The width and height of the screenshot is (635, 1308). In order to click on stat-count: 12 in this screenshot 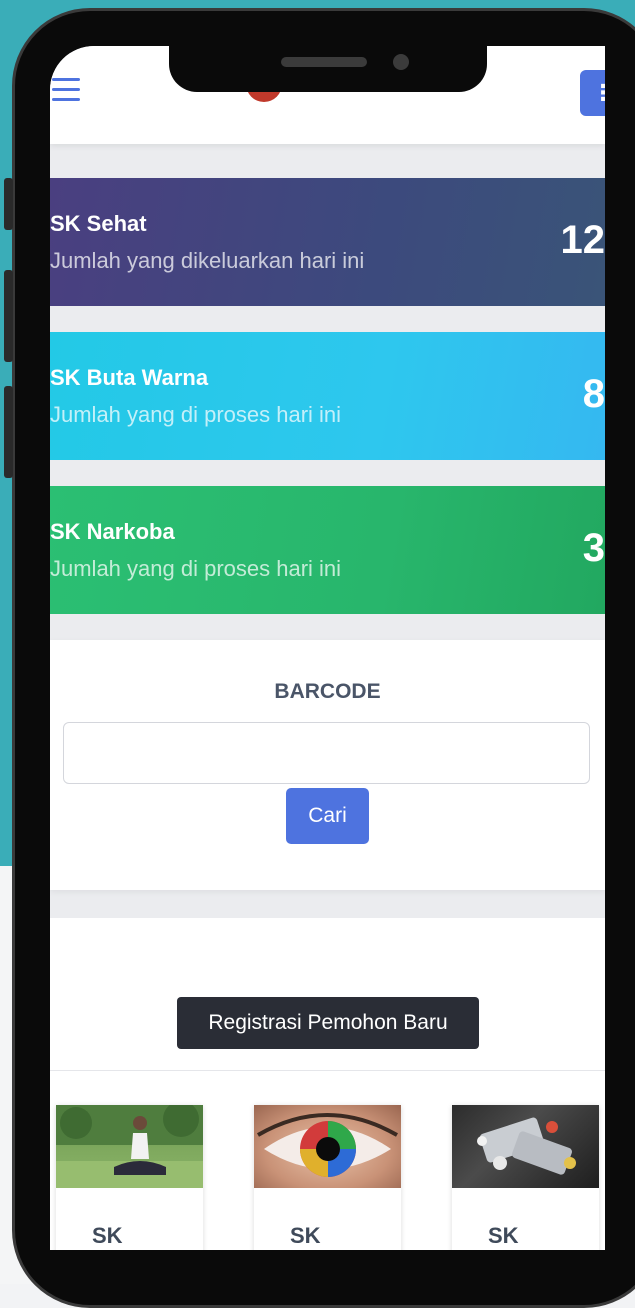, I will do `click(583, 240)`.